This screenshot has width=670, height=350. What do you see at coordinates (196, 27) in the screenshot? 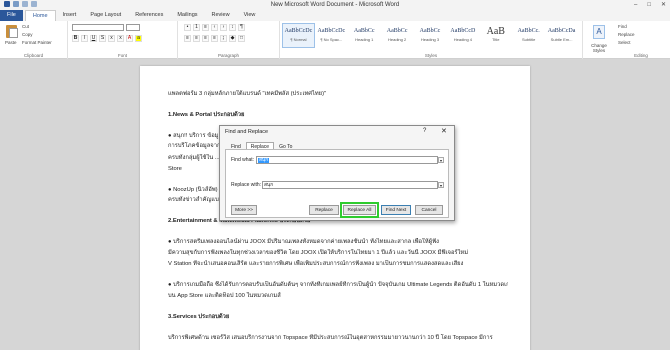
I see `numbering-icon: 1` at bounding box center [196, 27].